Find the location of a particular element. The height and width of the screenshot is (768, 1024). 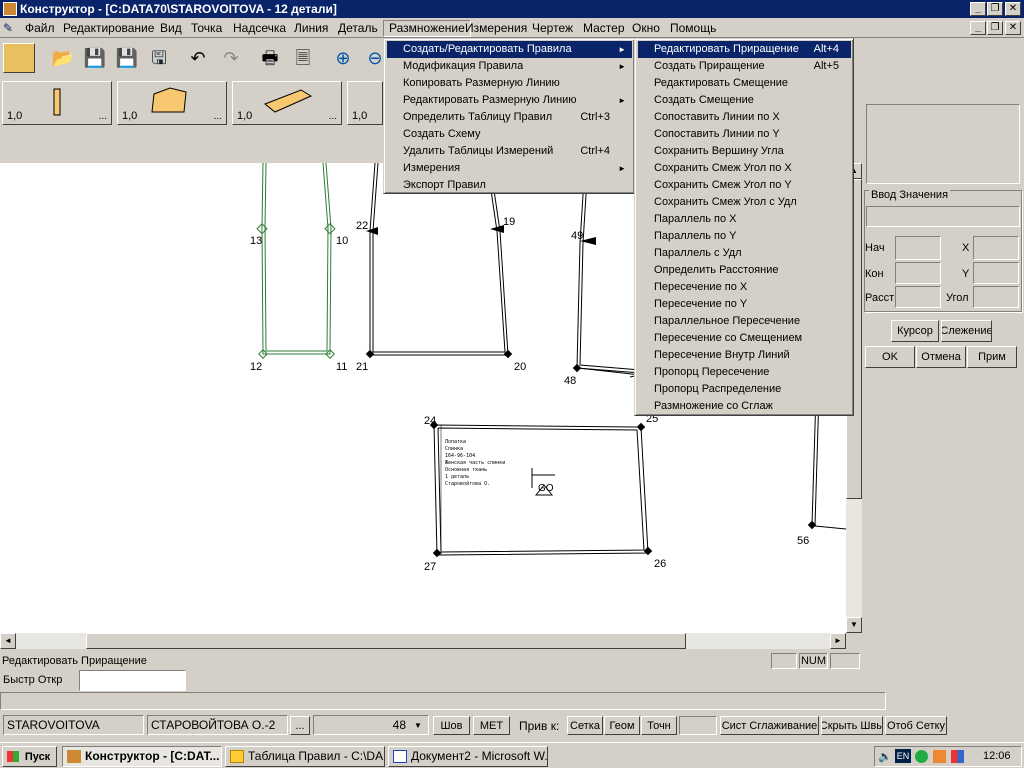

print-icon: 🖶 is located at coordinates (270, 58).